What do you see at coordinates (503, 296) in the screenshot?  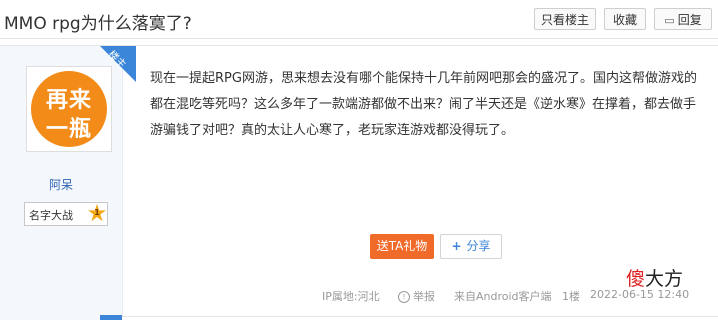 I see `client-source: 来自Android客户端` at bounding box center [503, 296].